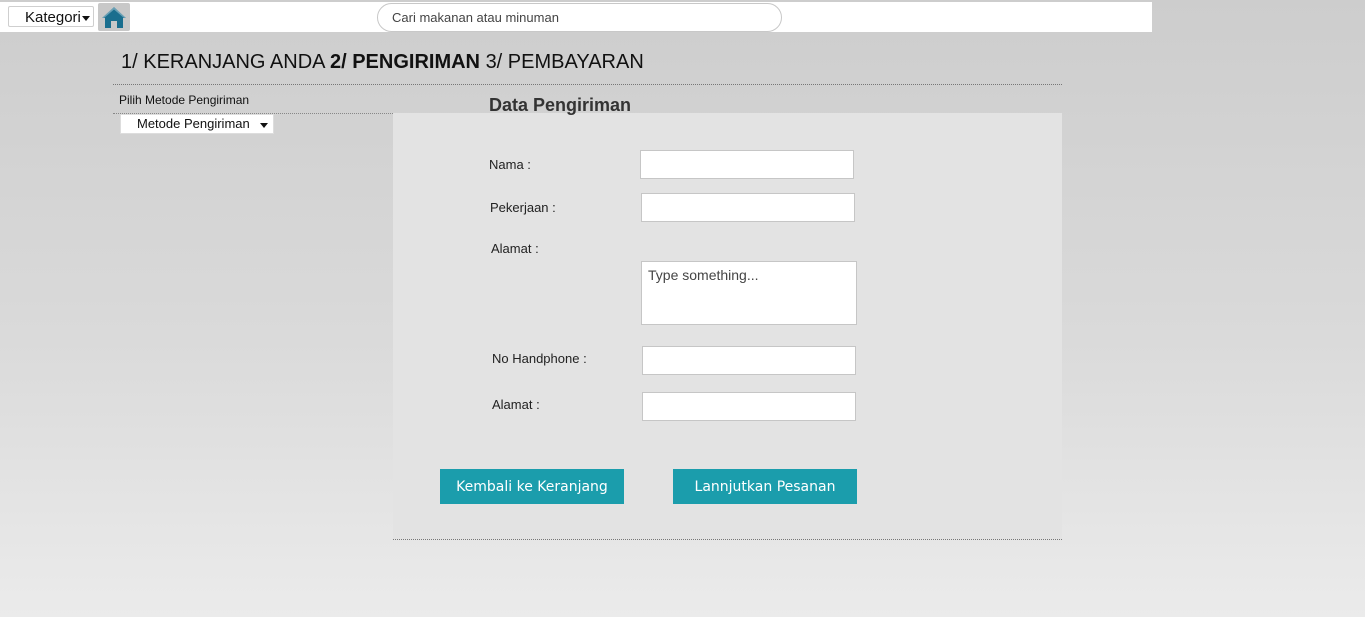 The width and height of the screenshot is (1365, 617). I want to click on home-icon, so click(114, 17).